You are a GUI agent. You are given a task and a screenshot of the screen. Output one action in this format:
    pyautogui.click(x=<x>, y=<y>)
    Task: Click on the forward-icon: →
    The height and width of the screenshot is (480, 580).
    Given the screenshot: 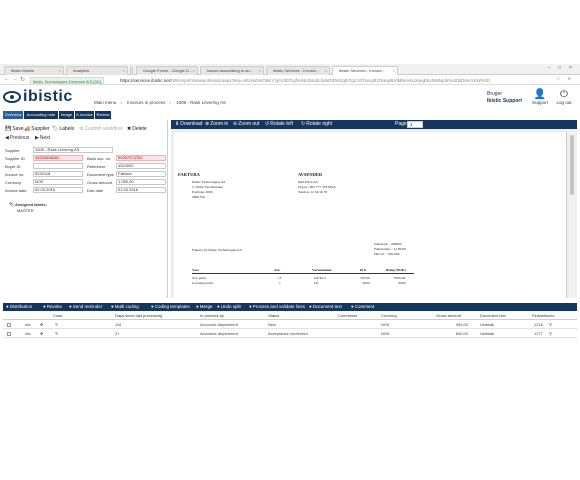 What is the action you would take?
    pyautogui.click(x=15, y=79)
    